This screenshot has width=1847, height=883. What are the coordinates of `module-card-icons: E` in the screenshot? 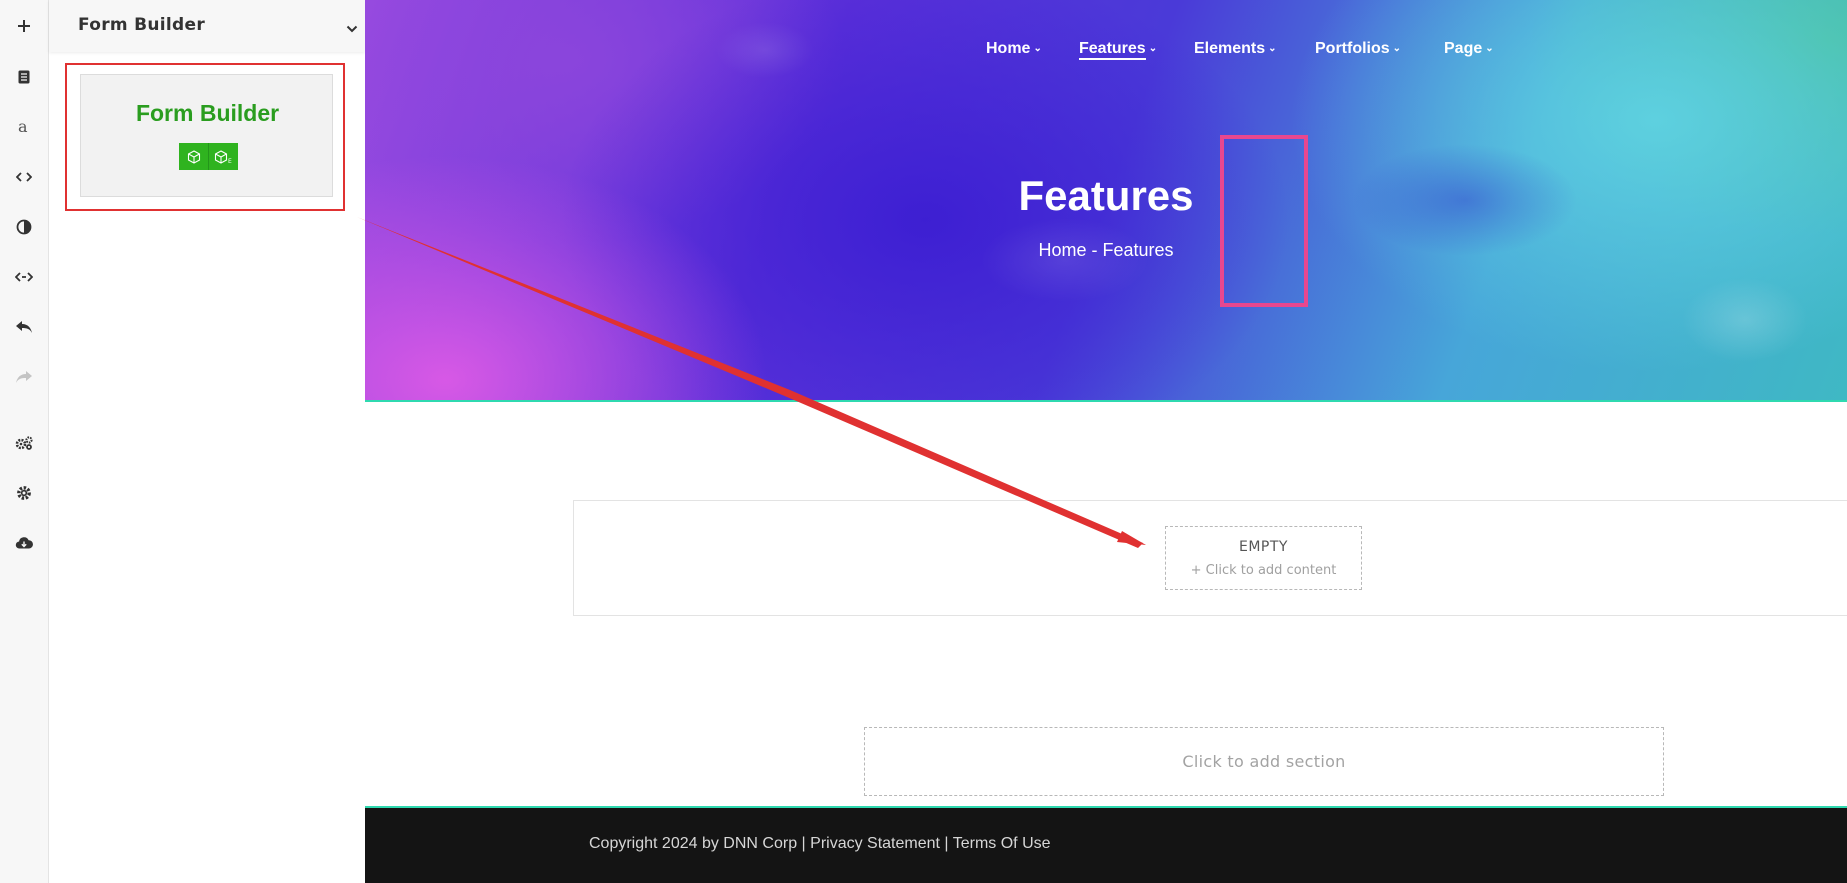 It's located at (208, 156).